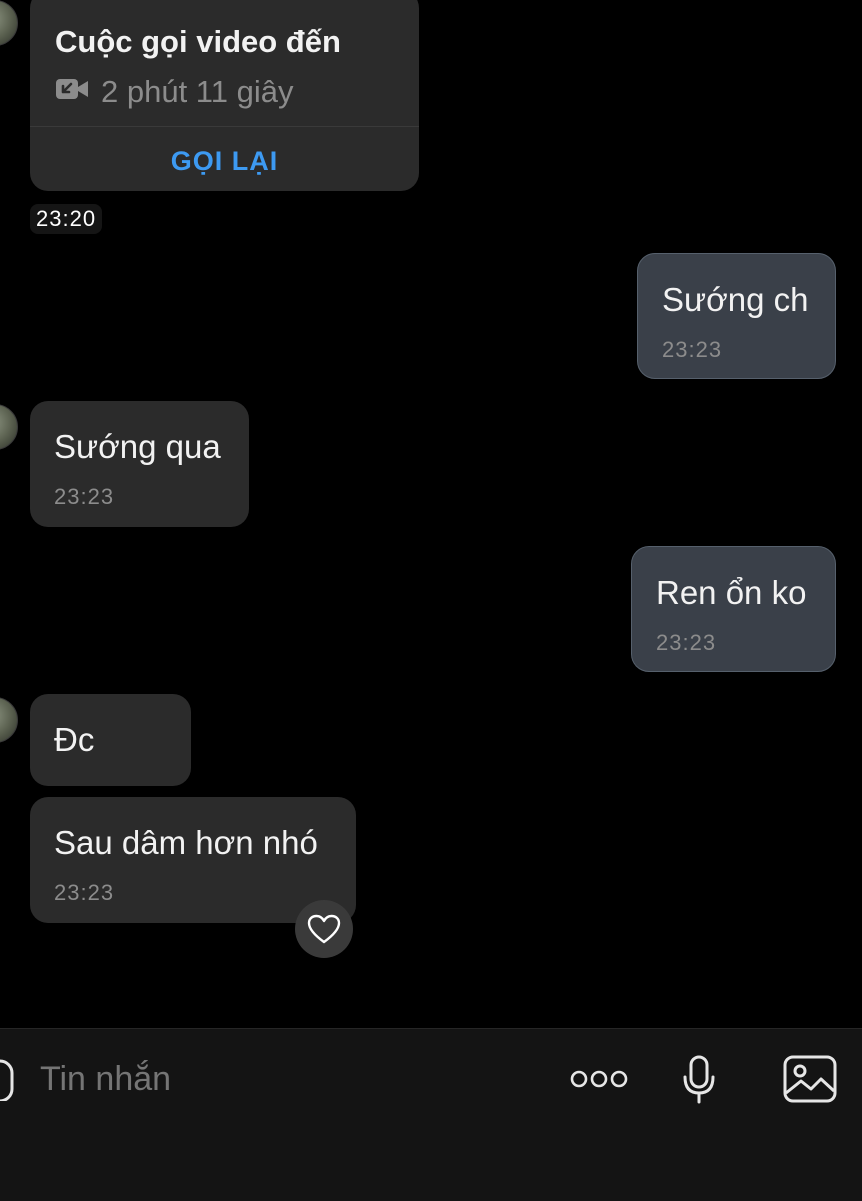 Image resolution: width=862 pixels, height=1201 pixels. Describe the element at coordinates (137, 446) in the screenshot. I see `message-text: Sướng qua` at that location.